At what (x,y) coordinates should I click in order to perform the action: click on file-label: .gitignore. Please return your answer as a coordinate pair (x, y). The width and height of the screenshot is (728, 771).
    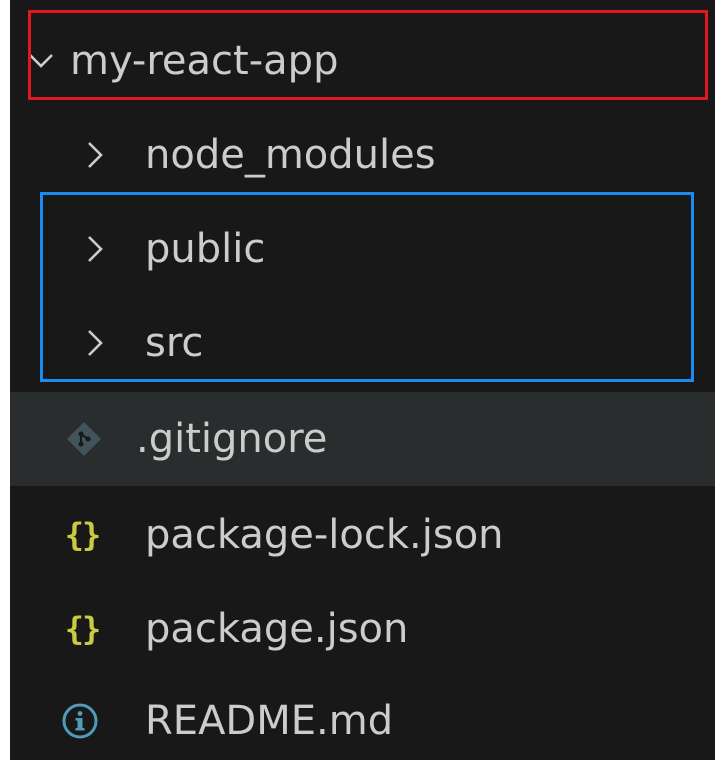
    Looking at the image, I should click on (232, 439).